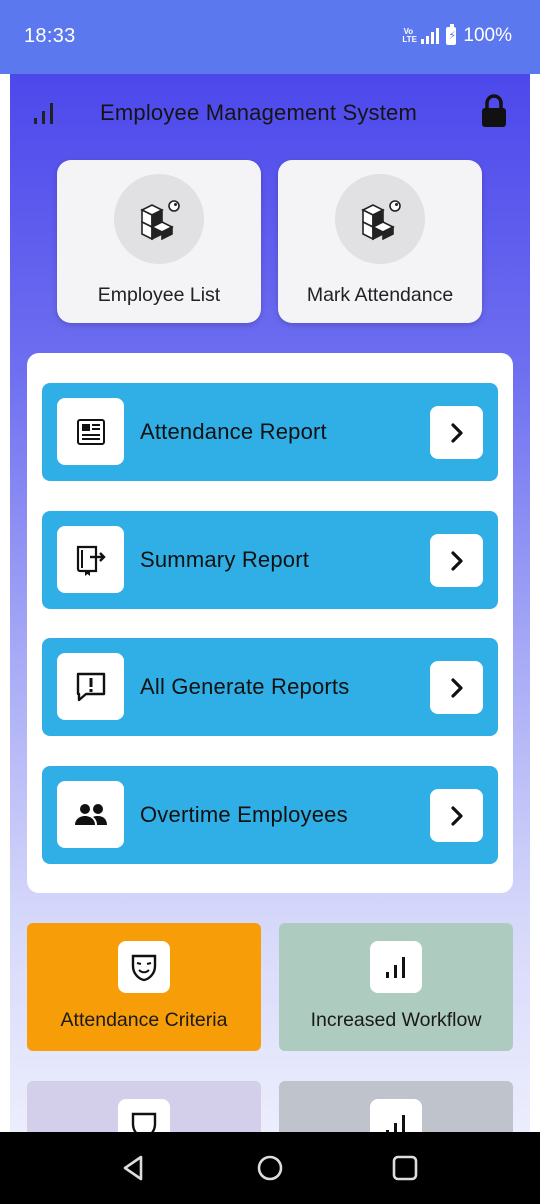  What do you see at coordinates (244, 814) in the screenshot?
I see `report-label: Overtime Employees` at bounding box center [244, 814].